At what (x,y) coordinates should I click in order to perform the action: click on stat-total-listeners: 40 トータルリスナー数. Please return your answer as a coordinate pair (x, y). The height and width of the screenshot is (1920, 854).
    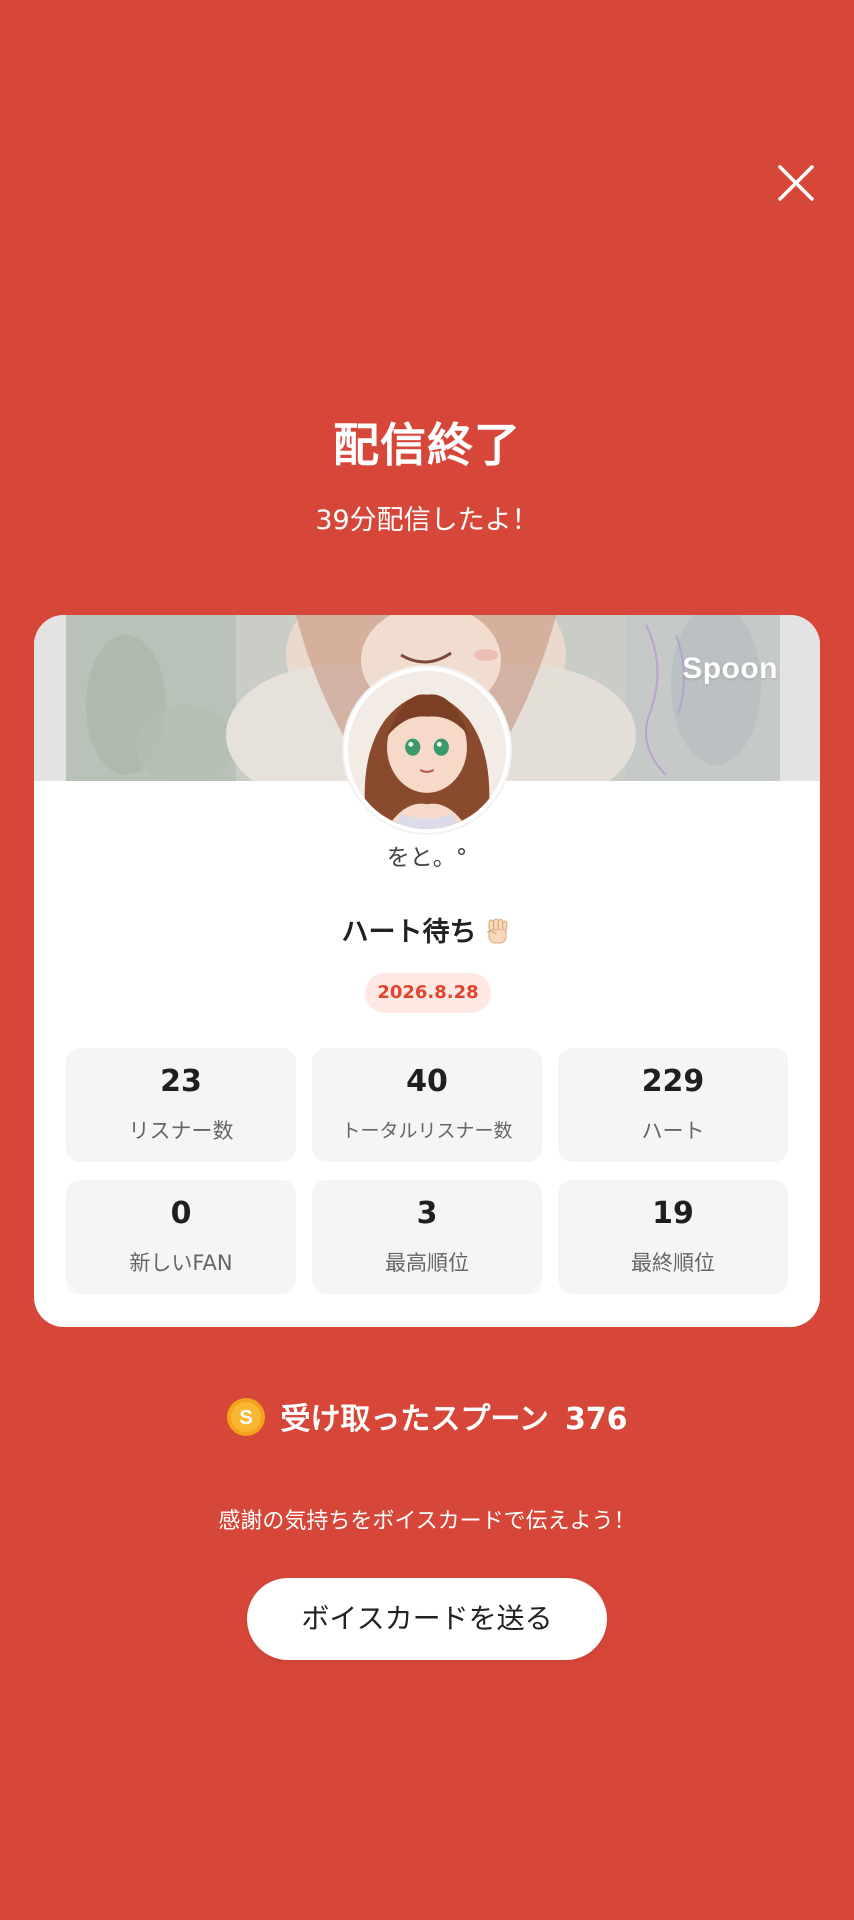
    Looking at the image, I should click on (427, 1105).